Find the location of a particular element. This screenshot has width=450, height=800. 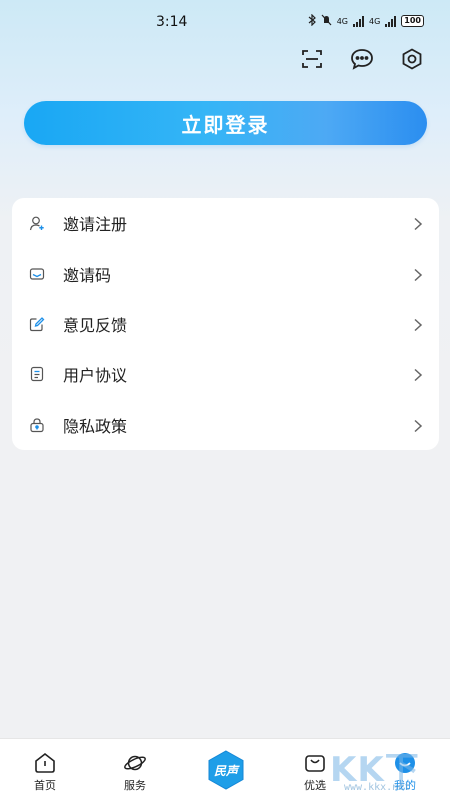

bag-icon is located at coordinates (315, 763).